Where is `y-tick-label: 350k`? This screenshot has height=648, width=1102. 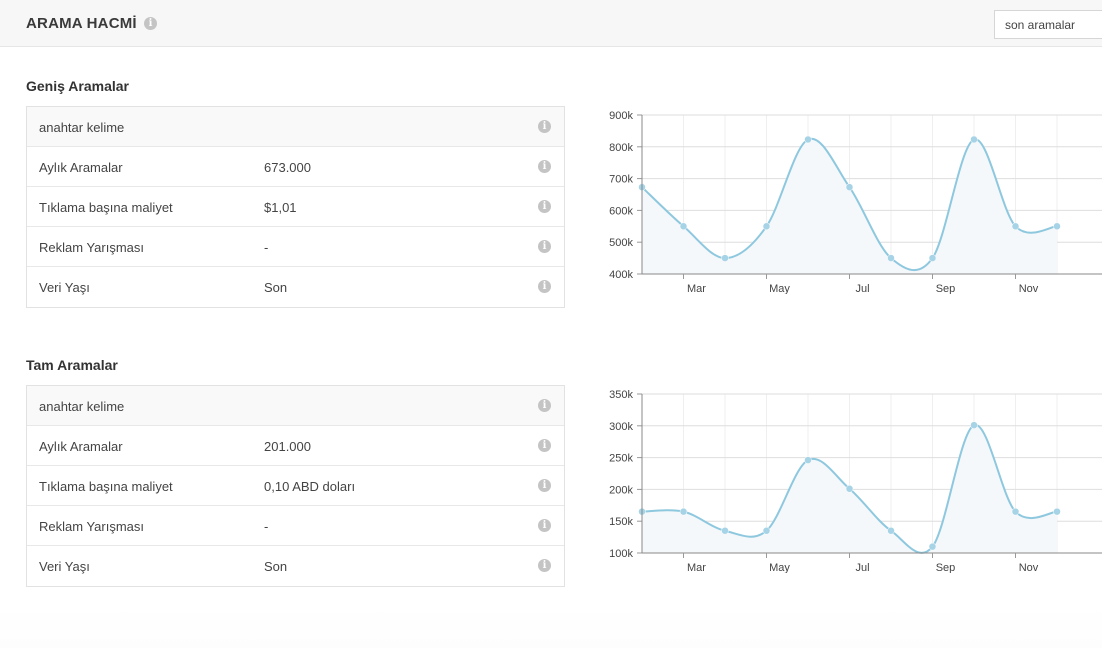 y-tick-label: 350k is located at coordinates (621, 395).